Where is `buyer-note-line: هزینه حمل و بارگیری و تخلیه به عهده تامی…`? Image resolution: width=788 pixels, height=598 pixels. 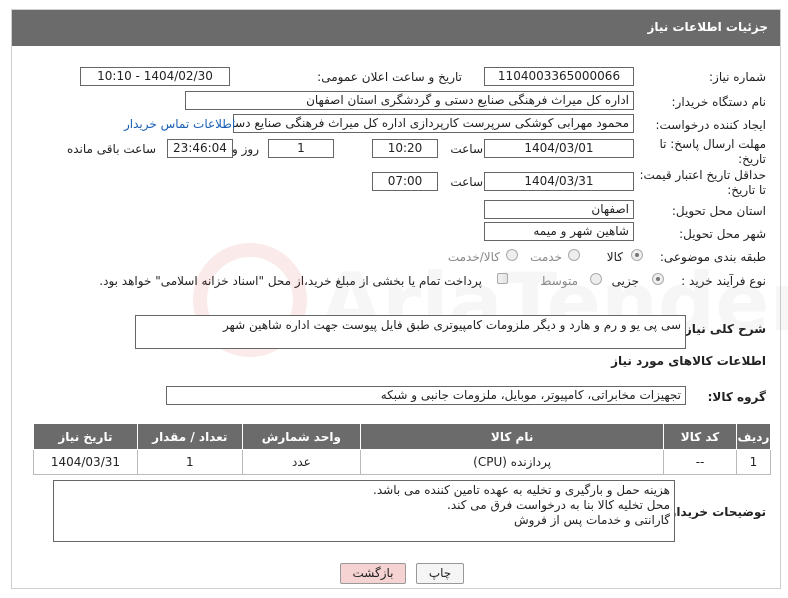 buyer-note-line: هزینه حمل و بارگیری و تخلیه به عهده تامی… is located at coordinates (521, 490).